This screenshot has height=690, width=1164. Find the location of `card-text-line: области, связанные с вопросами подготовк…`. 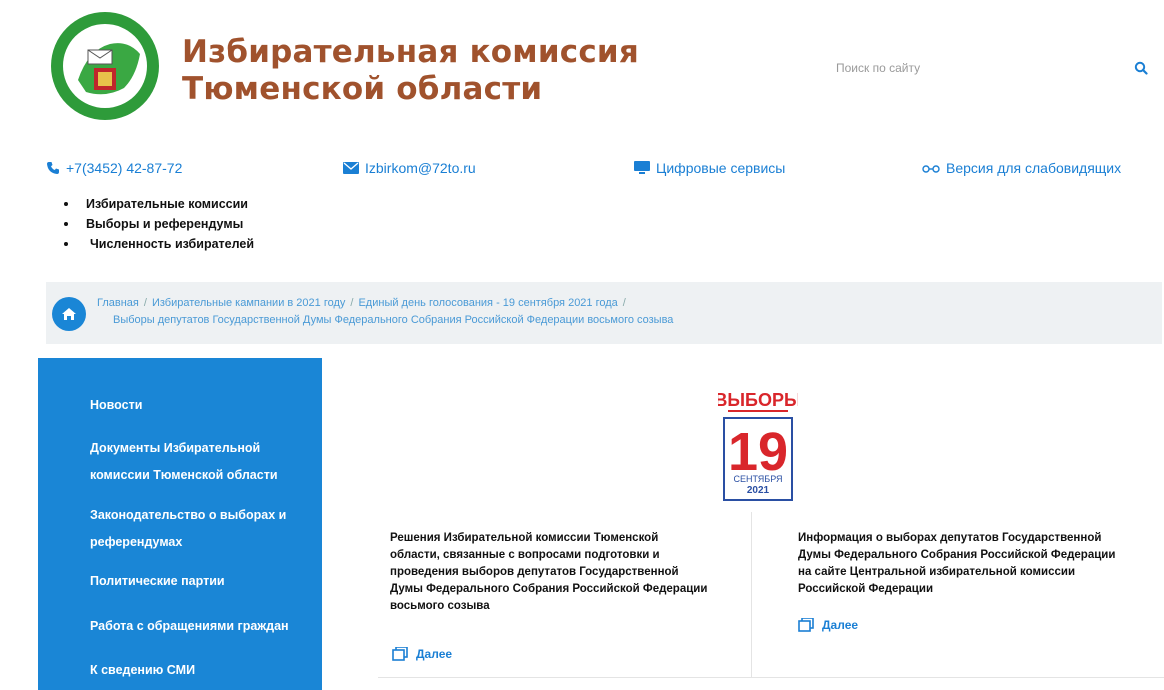

card-text-line: области, связанные с вопросами подготовк… is located at coordinates (525, 555).